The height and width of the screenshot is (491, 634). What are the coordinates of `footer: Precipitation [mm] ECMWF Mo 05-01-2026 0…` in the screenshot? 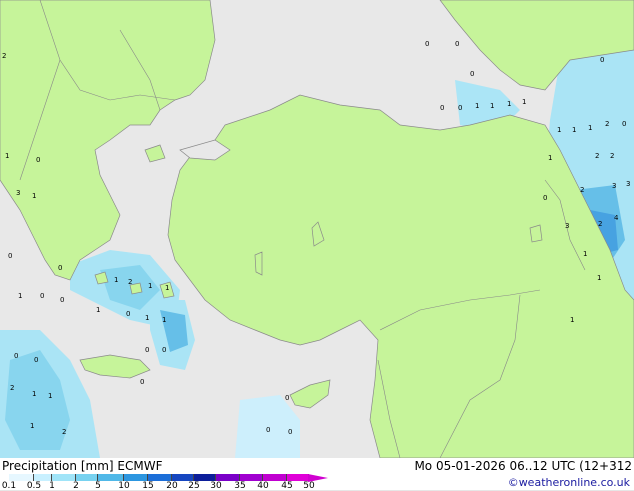 It's located at (317, 474).